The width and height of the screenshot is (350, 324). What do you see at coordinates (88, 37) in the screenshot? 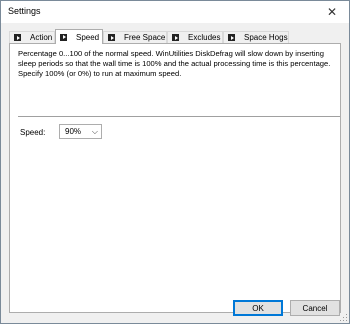
I see `tab-label: Speed` at bounding box center [88, 37].